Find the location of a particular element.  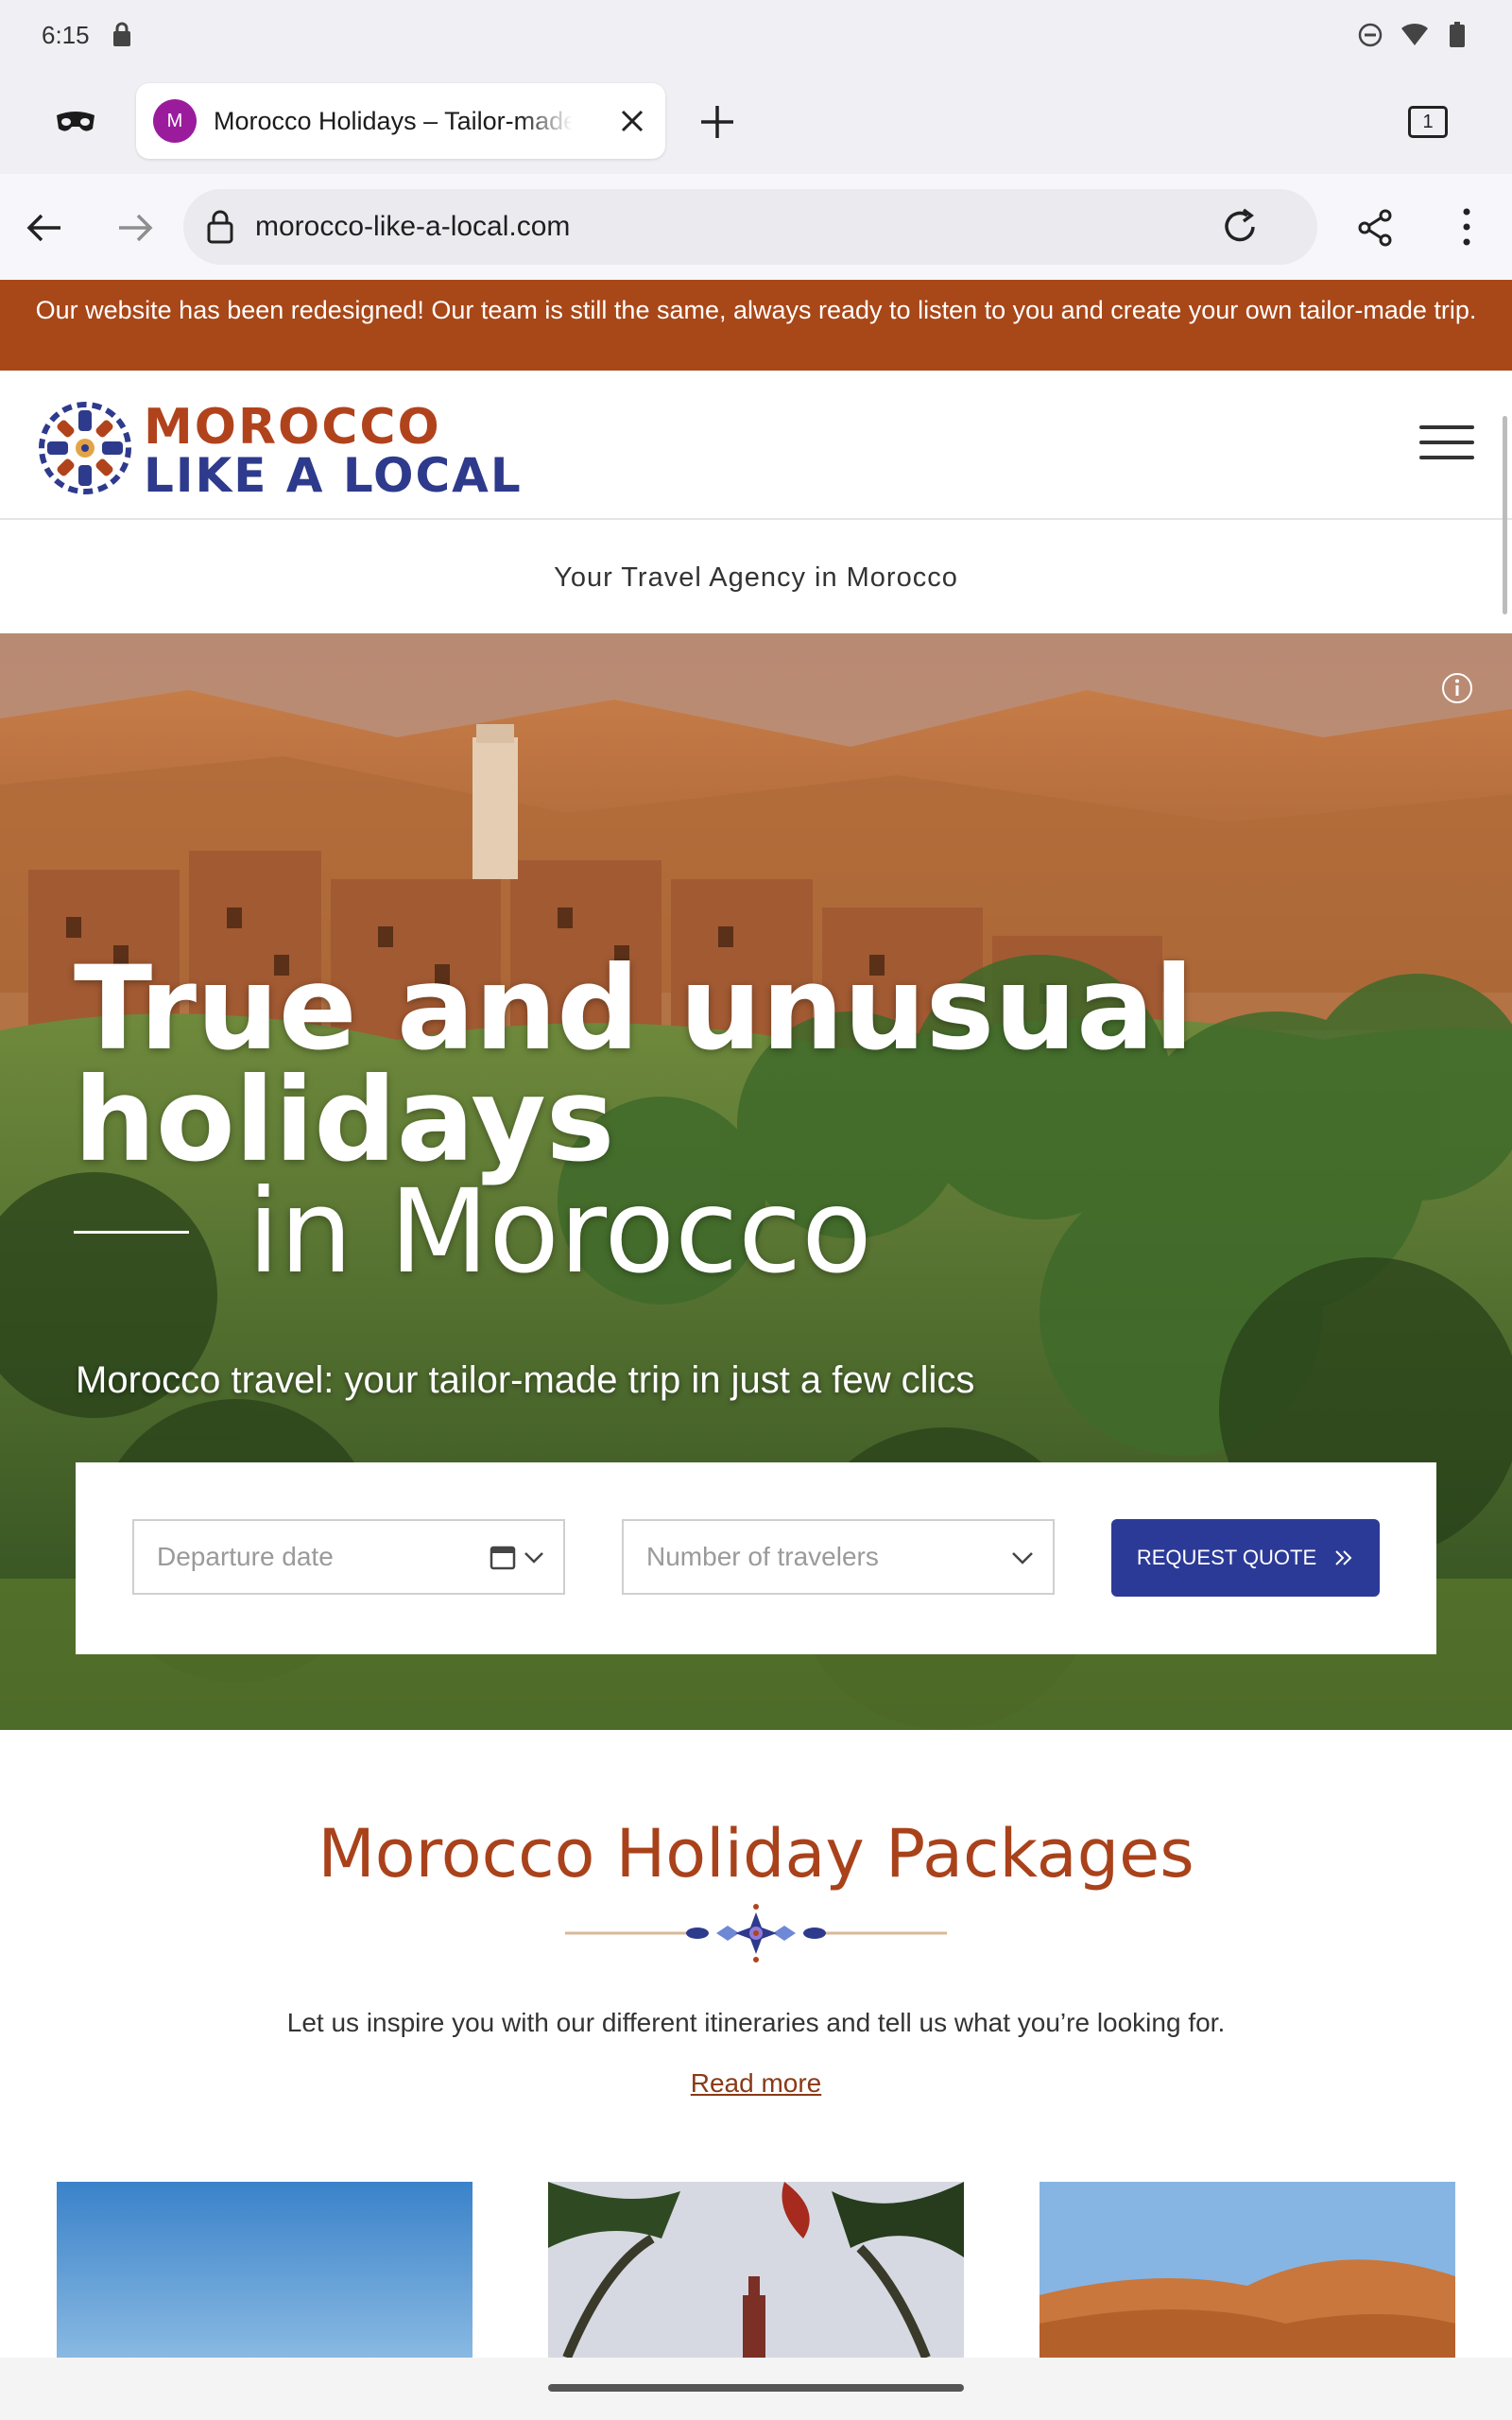

home-gesture-handle is located at coordinates (756, 2388).